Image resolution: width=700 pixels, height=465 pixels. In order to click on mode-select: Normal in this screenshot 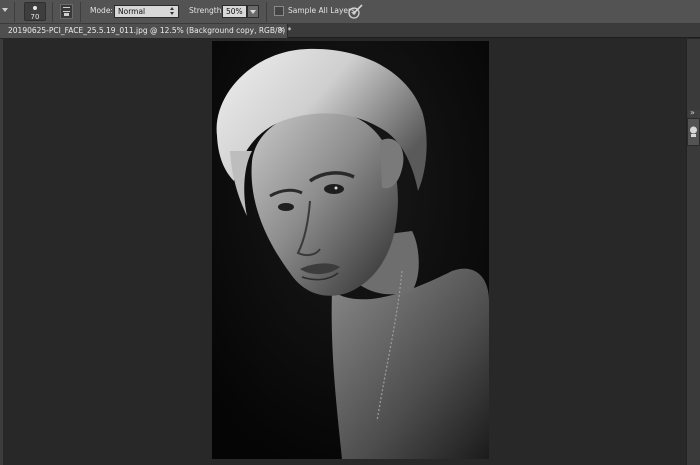, I will do `click(146, 11)`.